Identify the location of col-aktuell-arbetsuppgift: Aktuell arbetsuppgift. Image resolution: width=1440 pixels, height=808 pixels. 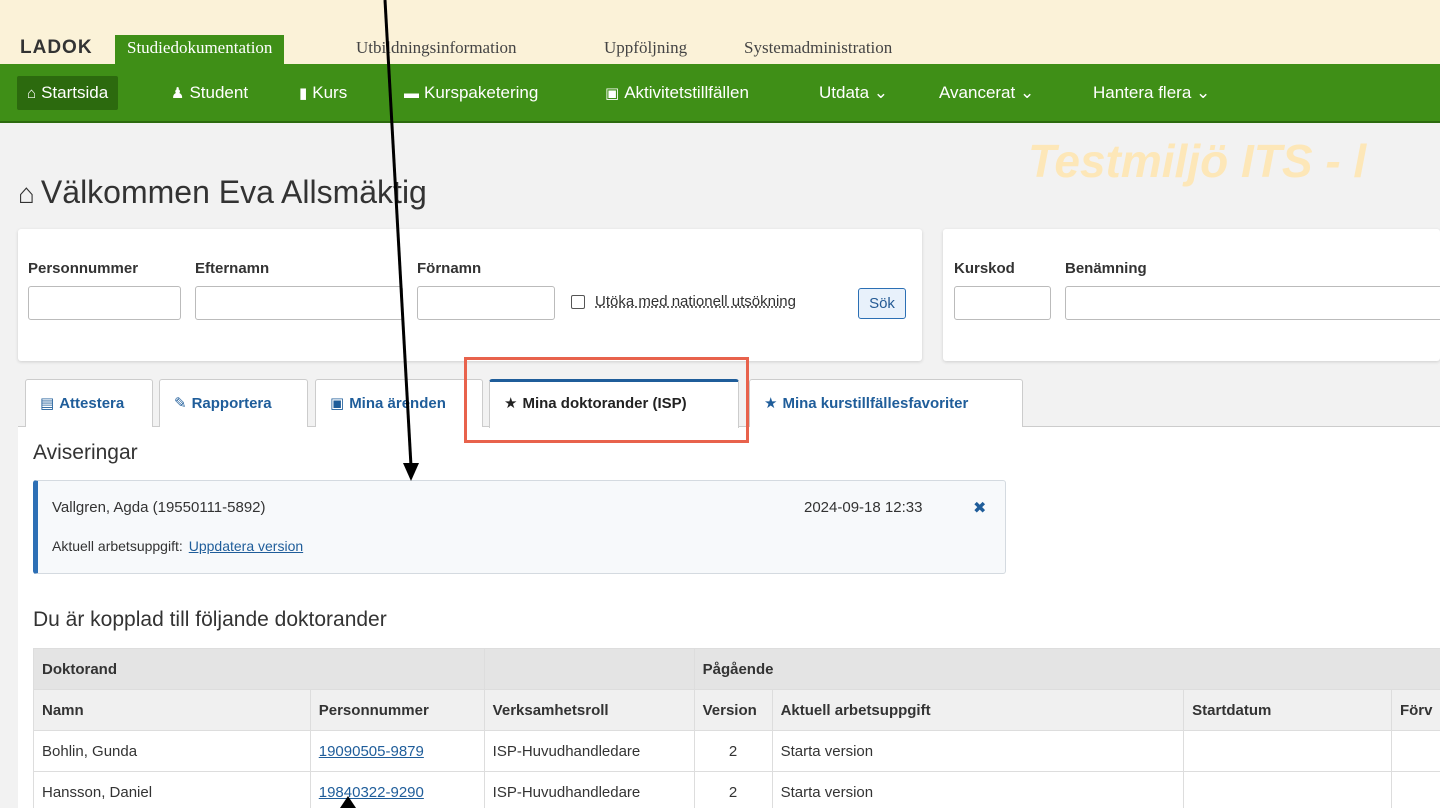
(978, 710).